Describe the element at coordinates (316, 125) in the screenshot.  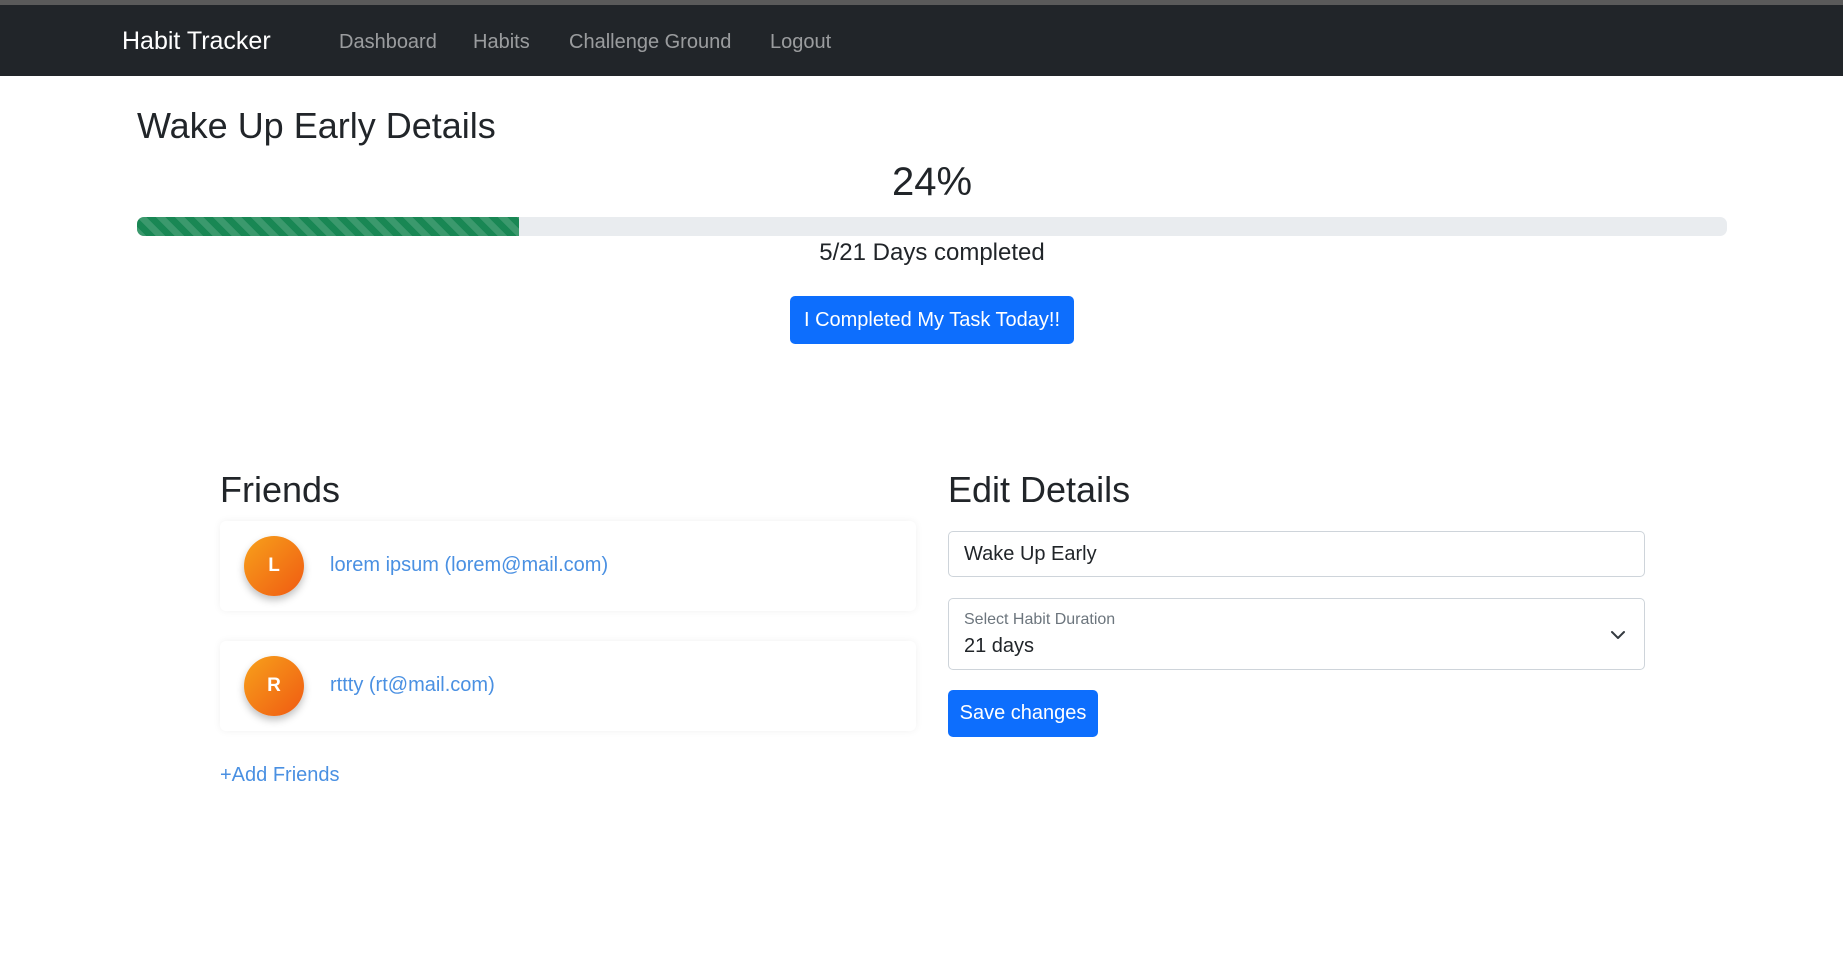
I see `page-title: Wake Up Early Details` at that location.